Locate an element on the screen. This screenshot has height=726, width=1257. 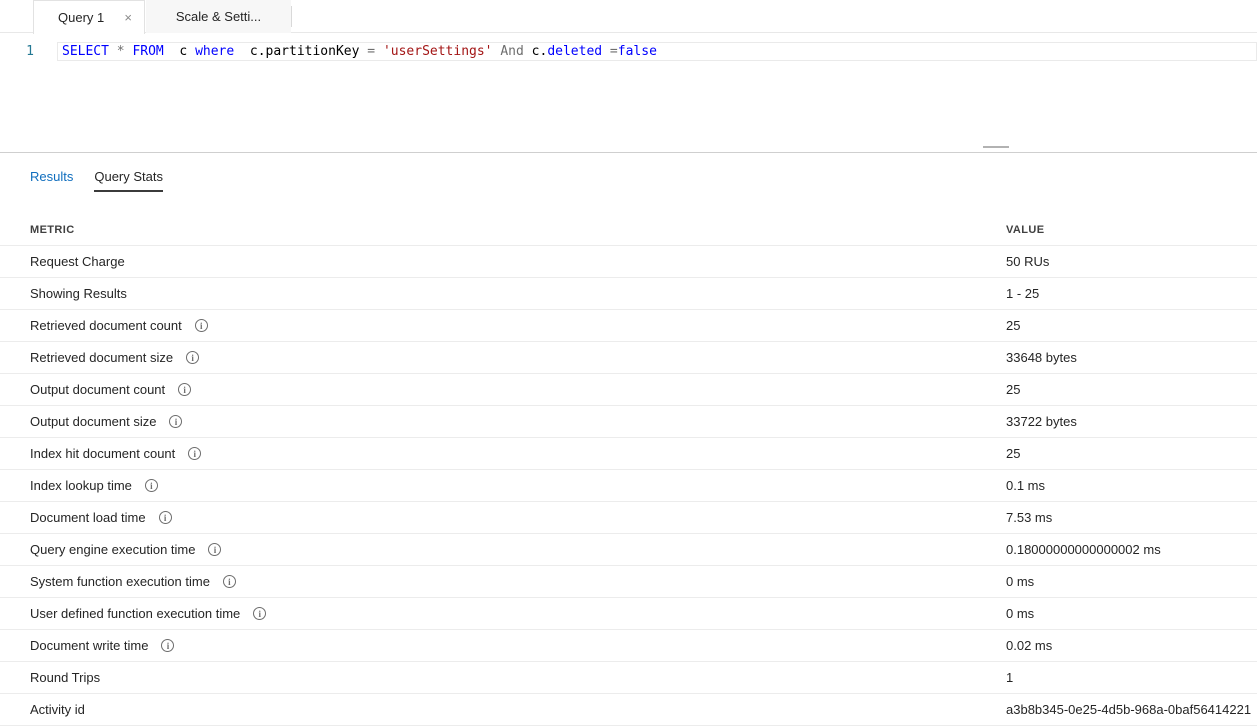
metric-label: User defined function execution time is located at coordinates (135, 613).